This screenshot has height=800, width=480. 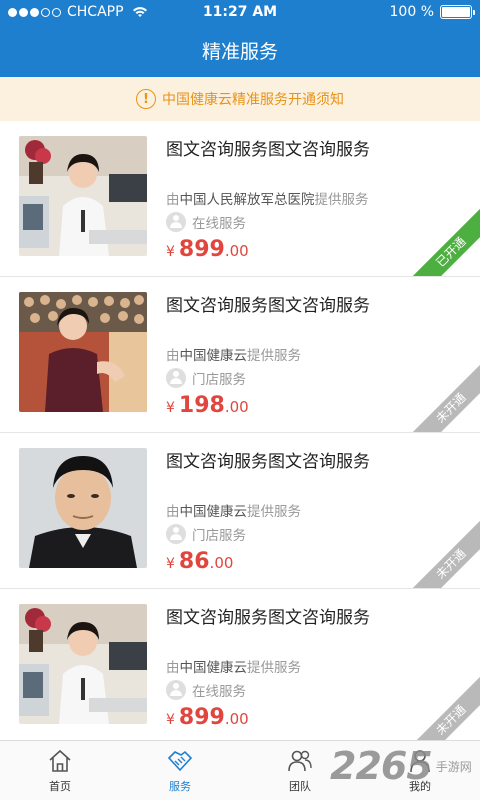 I want to click on provider-name: 中国人民解放军总医院, so click(x=247, y=200).